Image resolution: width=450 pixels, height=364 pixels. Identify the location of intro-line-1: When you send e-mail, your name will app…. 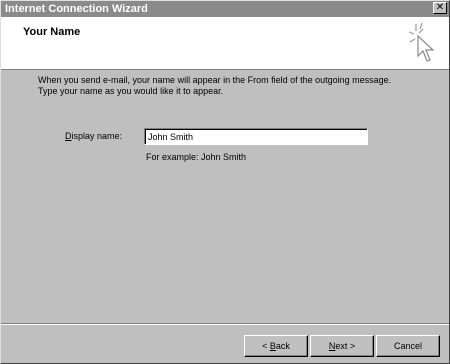
(215, 80).